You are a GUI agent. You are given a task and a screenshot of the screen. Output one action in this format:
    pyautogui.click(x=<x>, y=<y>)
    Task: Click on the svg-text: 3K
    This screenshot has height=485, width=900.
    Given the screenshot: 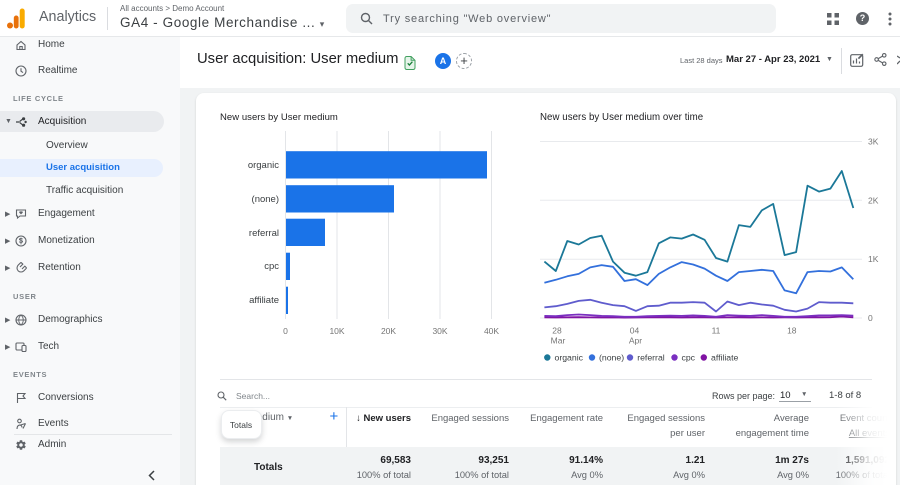 What is the action you would take?
    pyautogui.click(x=873, y=142)
    